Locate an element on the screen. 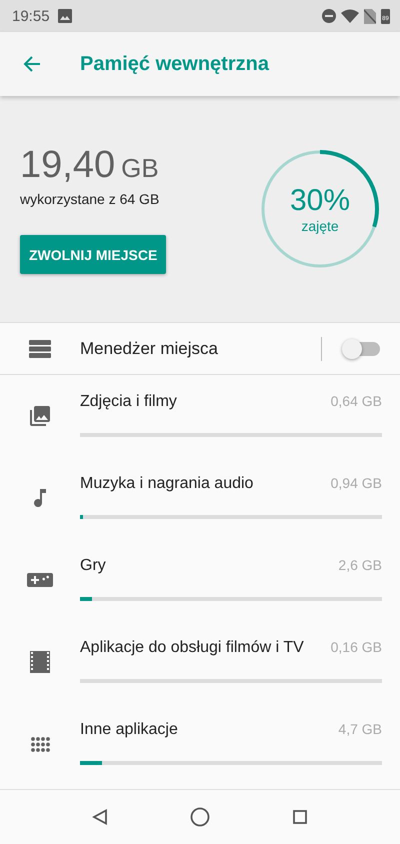 Image resolution: width=400 pixels, height=844 pixels. free-up-space-button: ZWOLNIJ MIEJSCE is located at coordinates (93, 254).